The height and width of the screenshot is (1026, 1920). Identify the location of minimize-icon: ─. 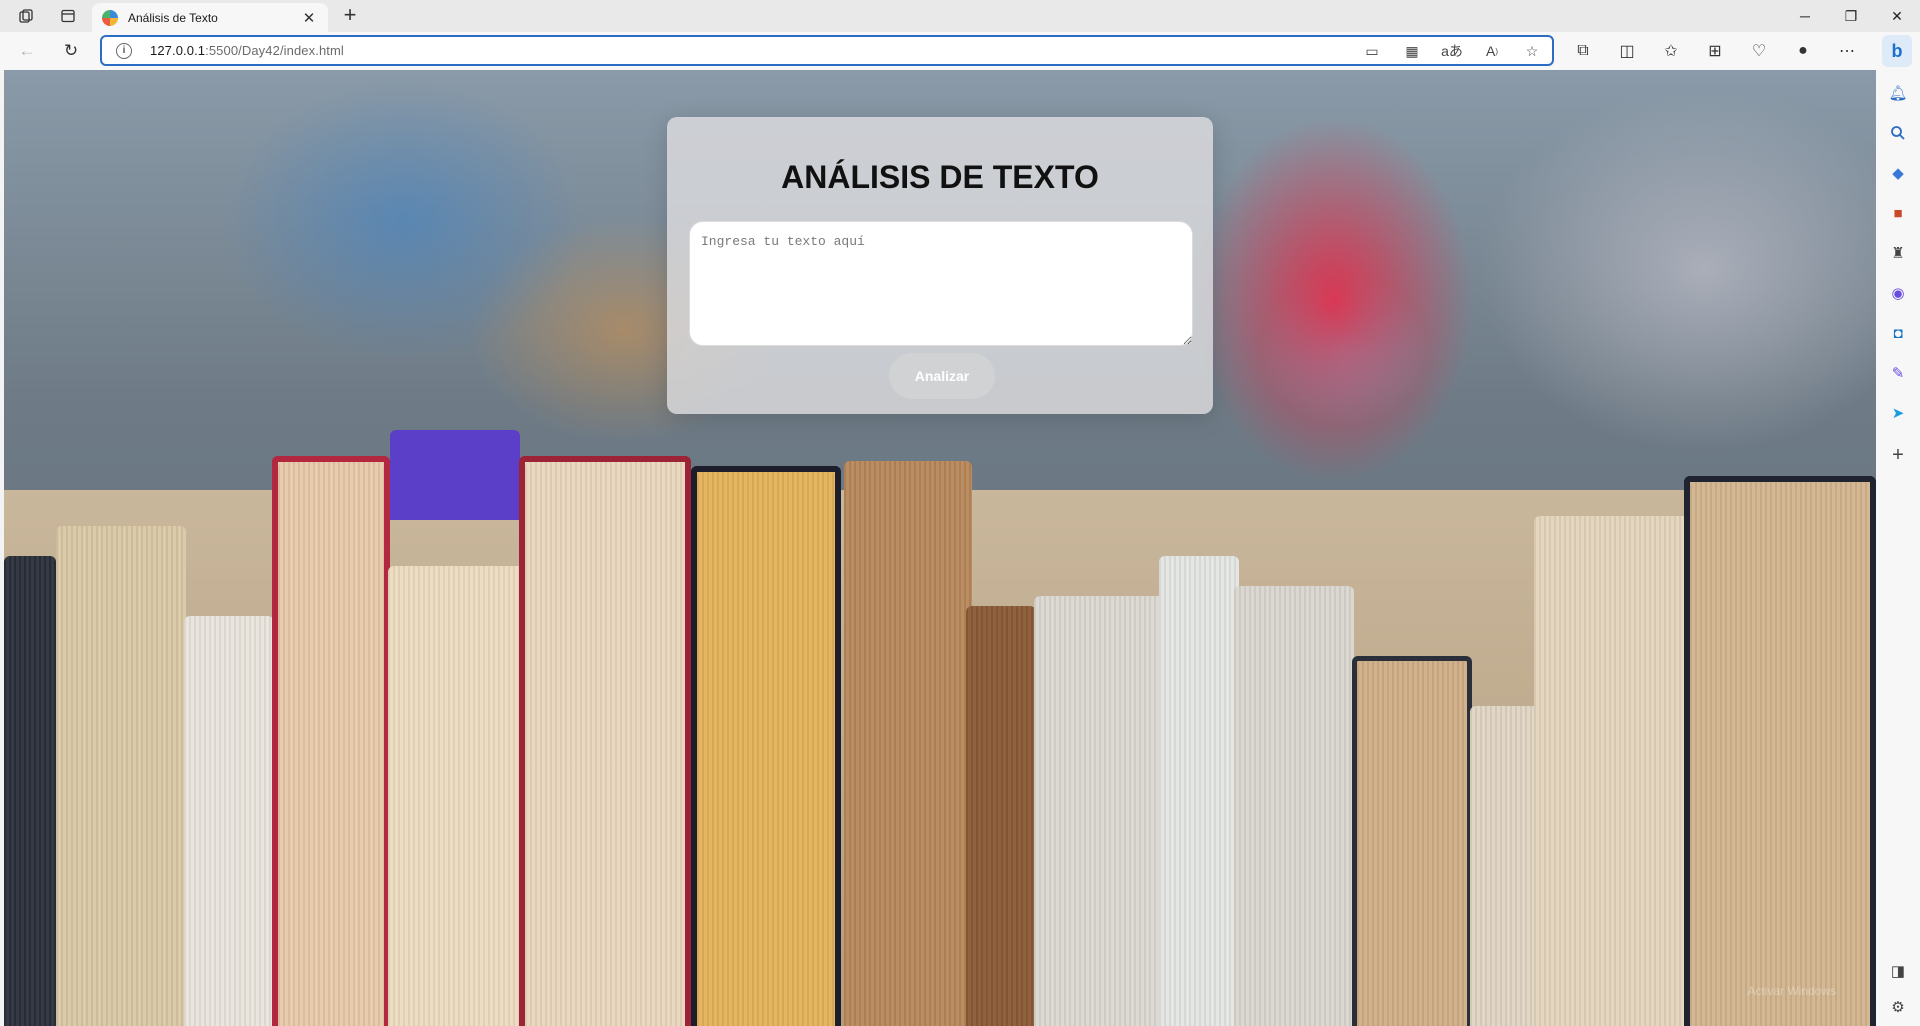
(1805, 16).